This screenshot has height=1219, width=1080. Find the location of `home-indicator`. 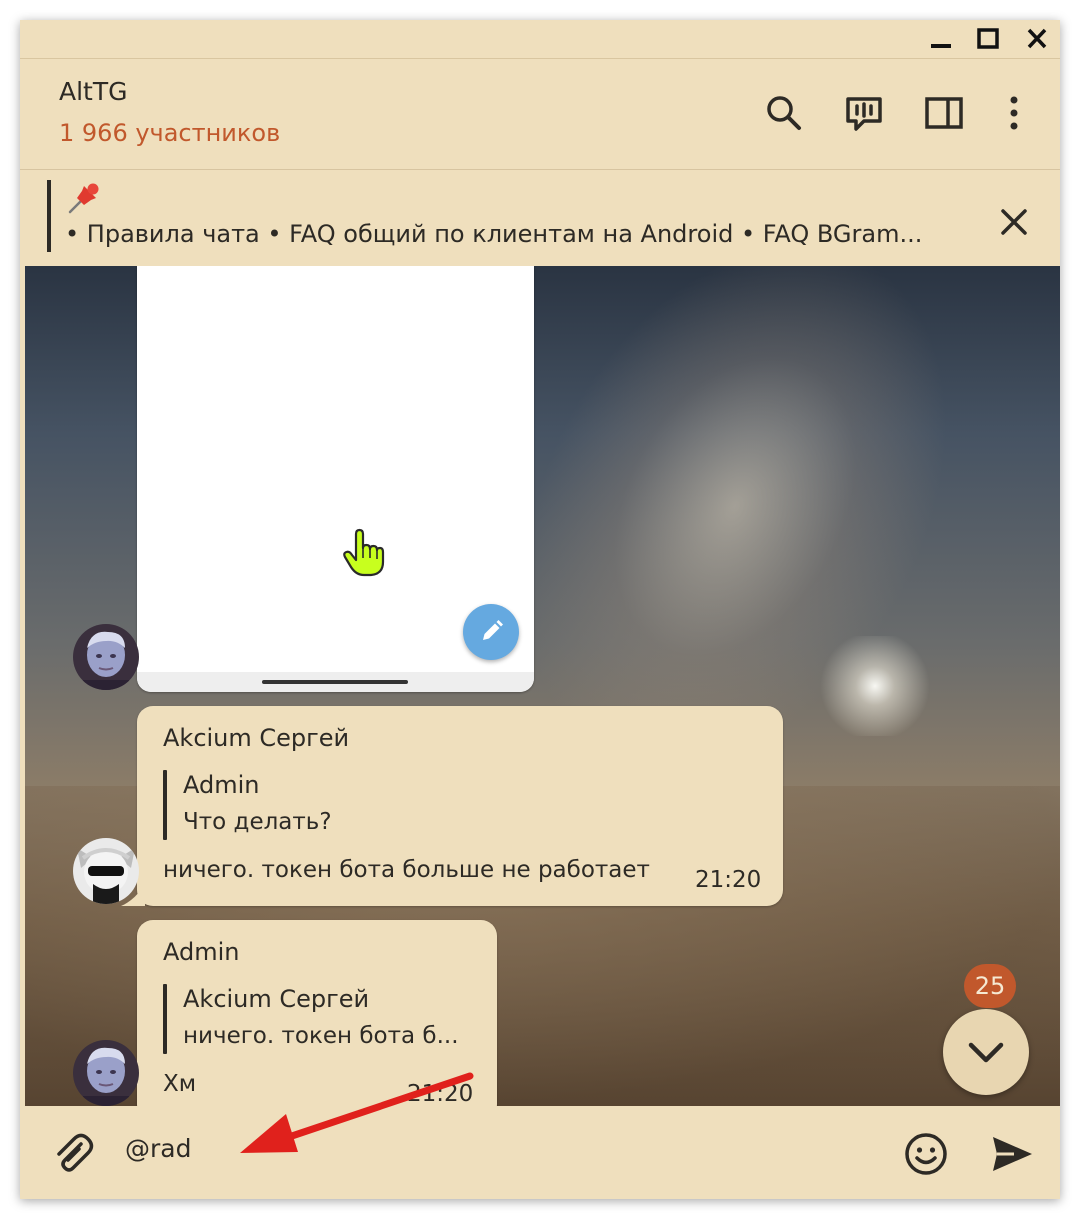

home-indicator is located at coordinates (335, 682).